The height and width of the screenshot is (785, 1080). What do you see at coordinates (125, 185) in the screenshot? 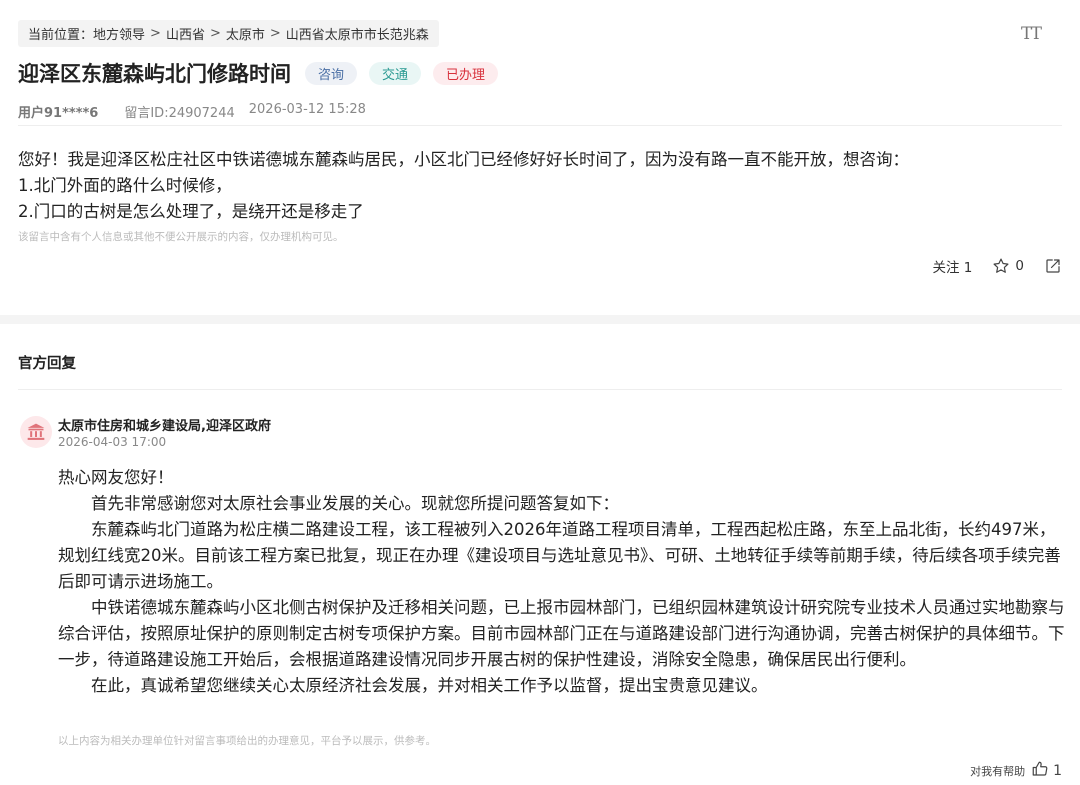
I see `question-line: 1.北门外面的路什么时候修，` at bounding box center [125, 185].